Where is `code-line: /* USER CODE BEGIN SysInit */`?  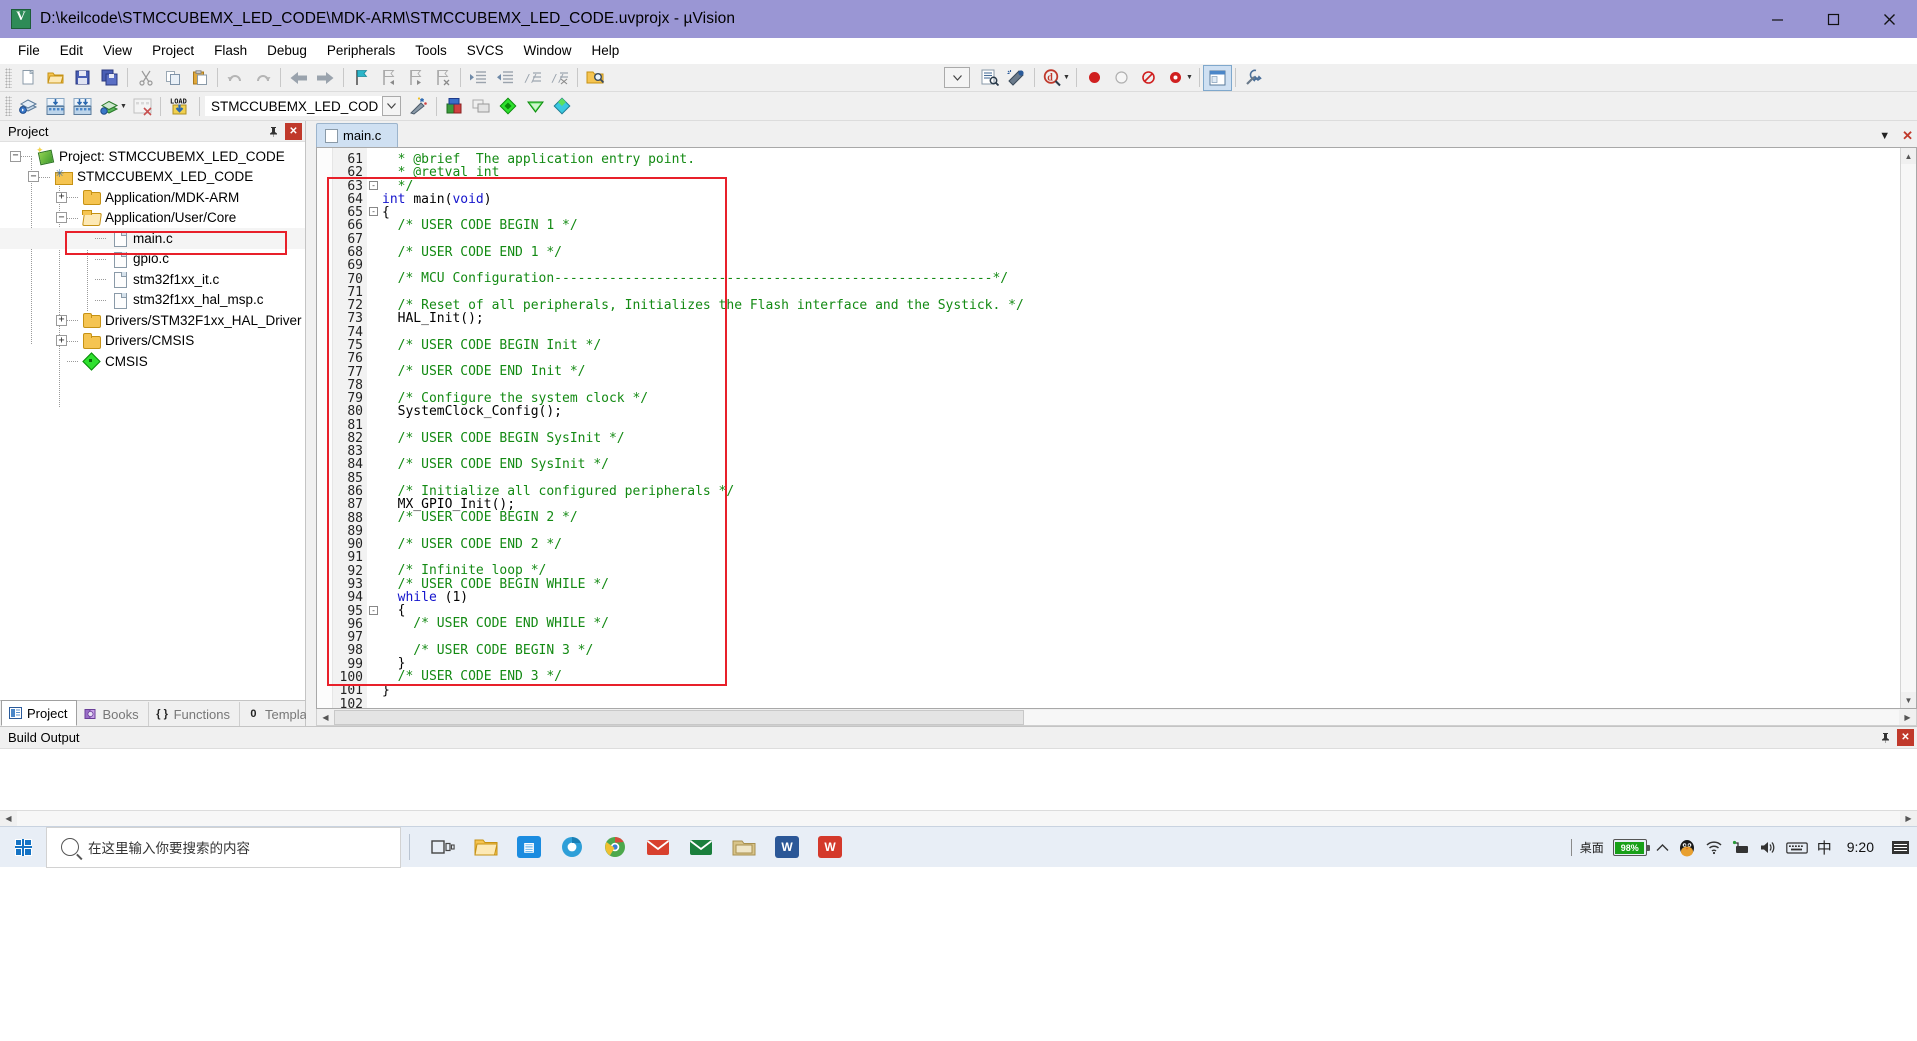 code-line: /* USER CODE BEGIN SysInit */ is located at coordinates (1141, 438).